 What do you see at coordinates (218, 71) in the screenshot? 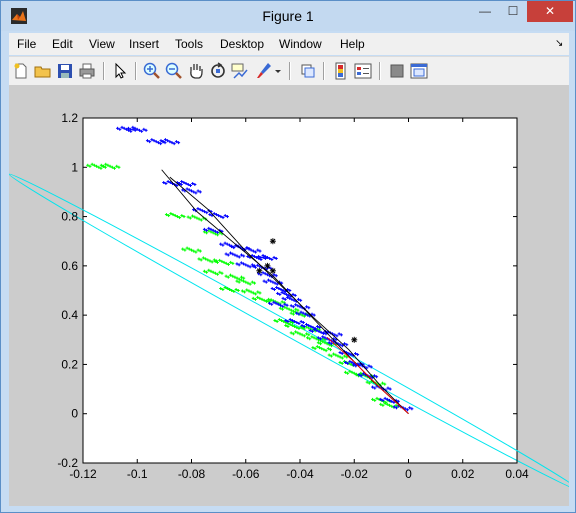
I see `rotate-3d-icon` at bounding box center [218, 71].